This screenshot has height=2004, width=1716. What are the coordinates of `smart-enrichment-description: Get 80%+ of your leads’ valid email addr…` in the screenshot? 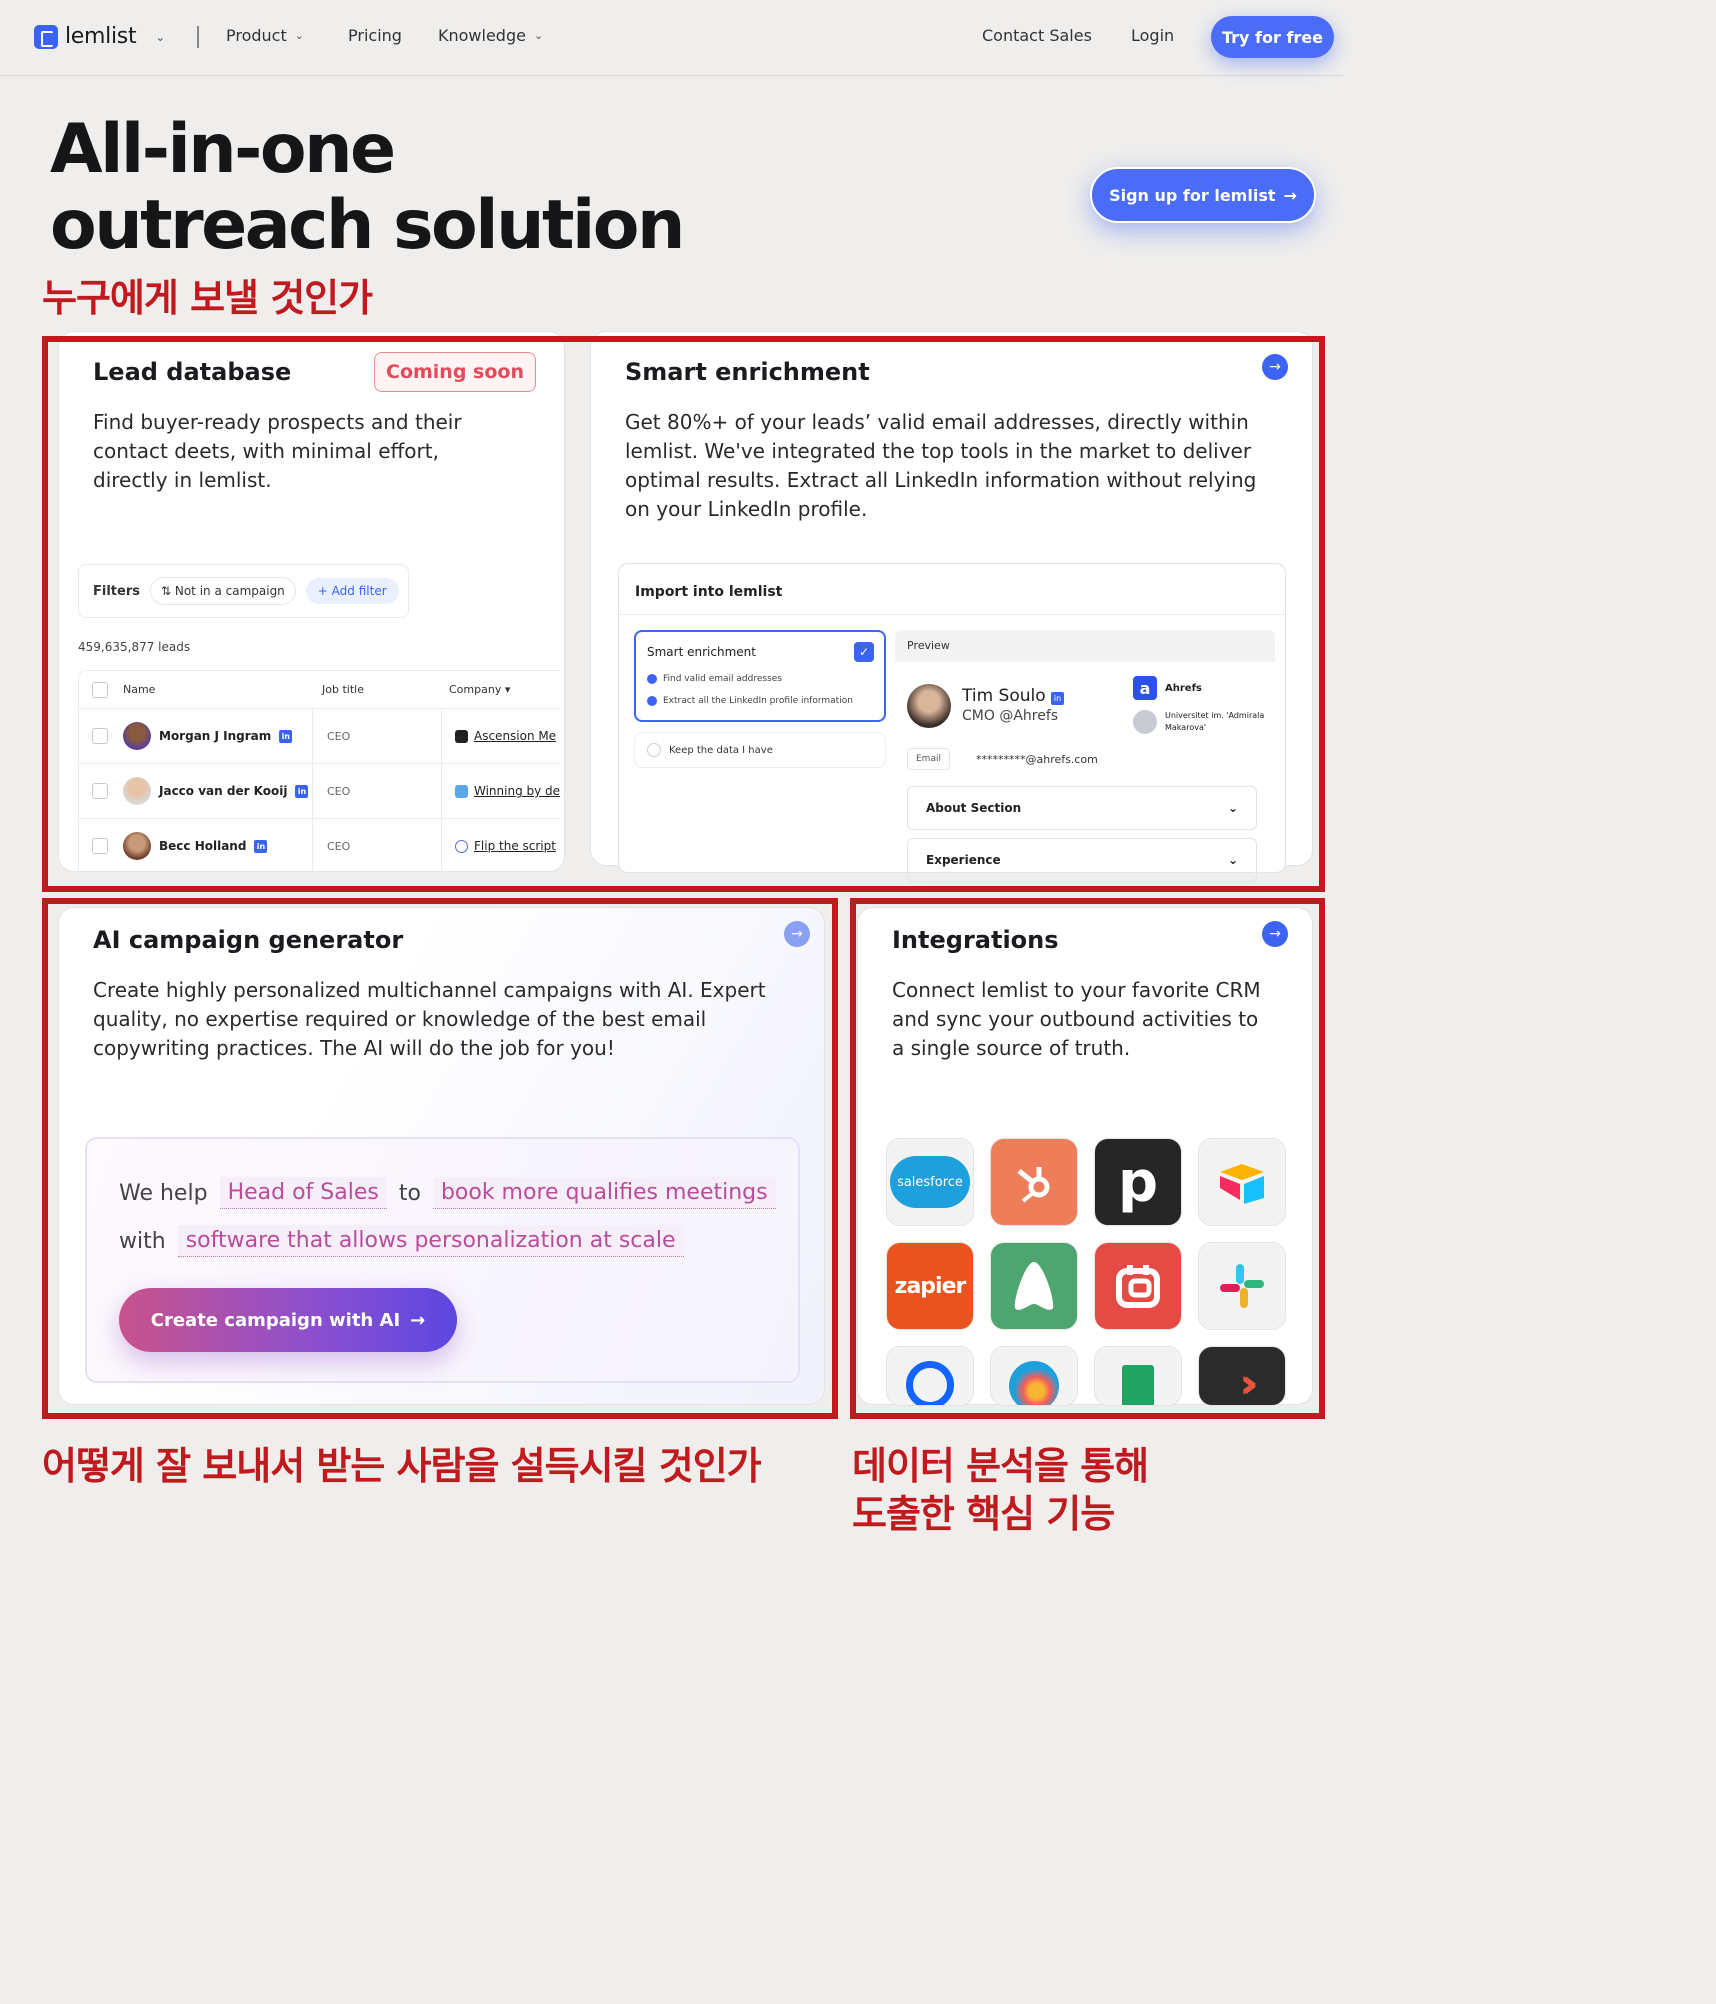 It's located at (940, 466).